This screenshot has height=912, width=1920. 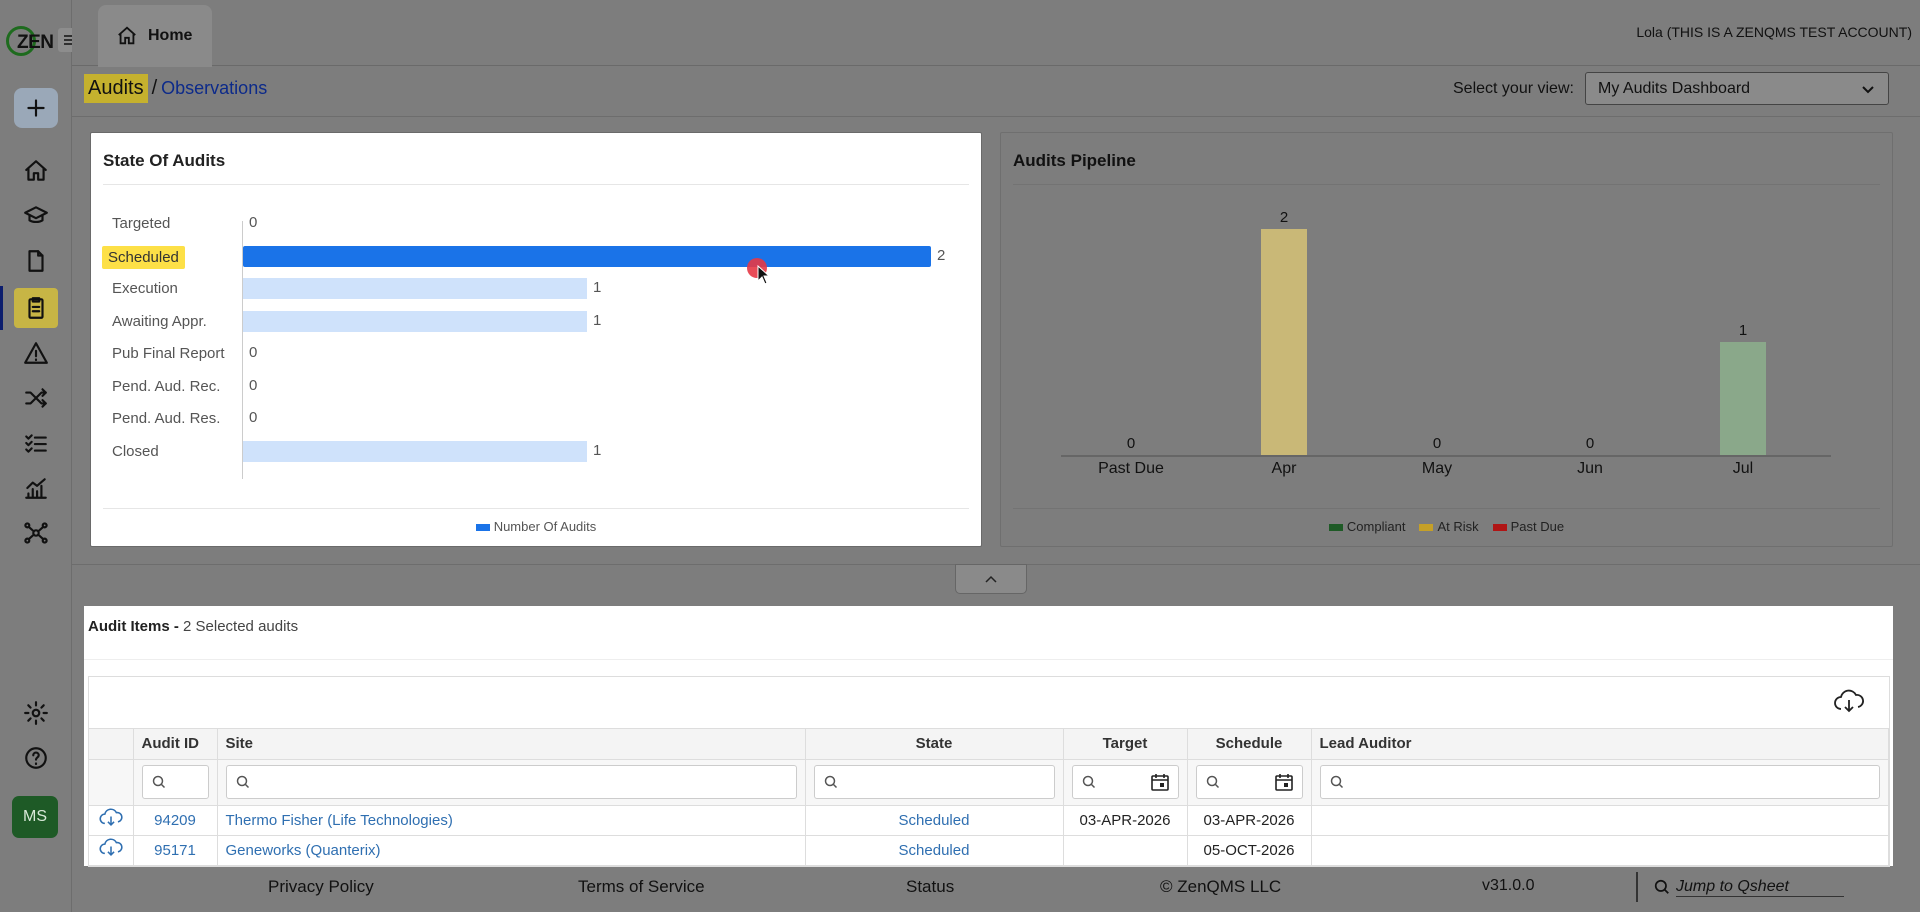 What do you see at coordinates (1446, 184) in the screenshot?
I see `divider` at bounding box center [1446, 184].